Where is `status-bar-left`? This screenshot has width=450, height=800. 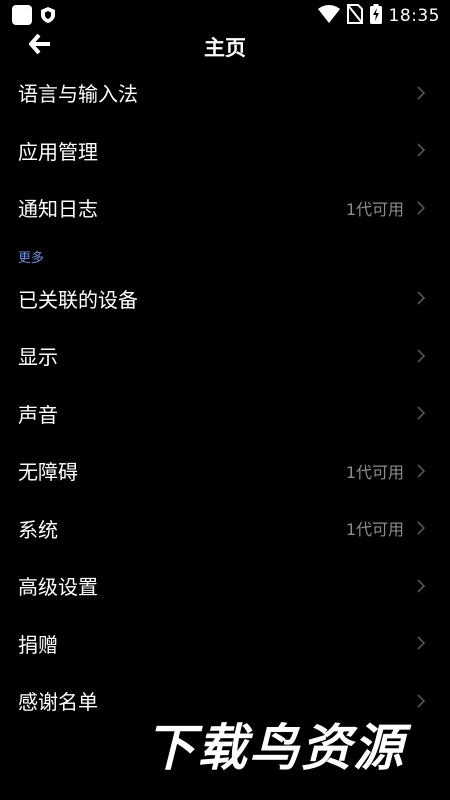
status-bar-left is located at coordinates (34, 15).